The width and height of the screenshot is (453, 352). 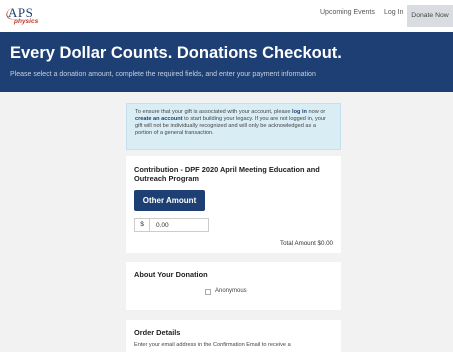 What do you see at coordinates (299, 112) in the screenshot?
I see `login-link-inline: log in` at bounding box center [299, 112].